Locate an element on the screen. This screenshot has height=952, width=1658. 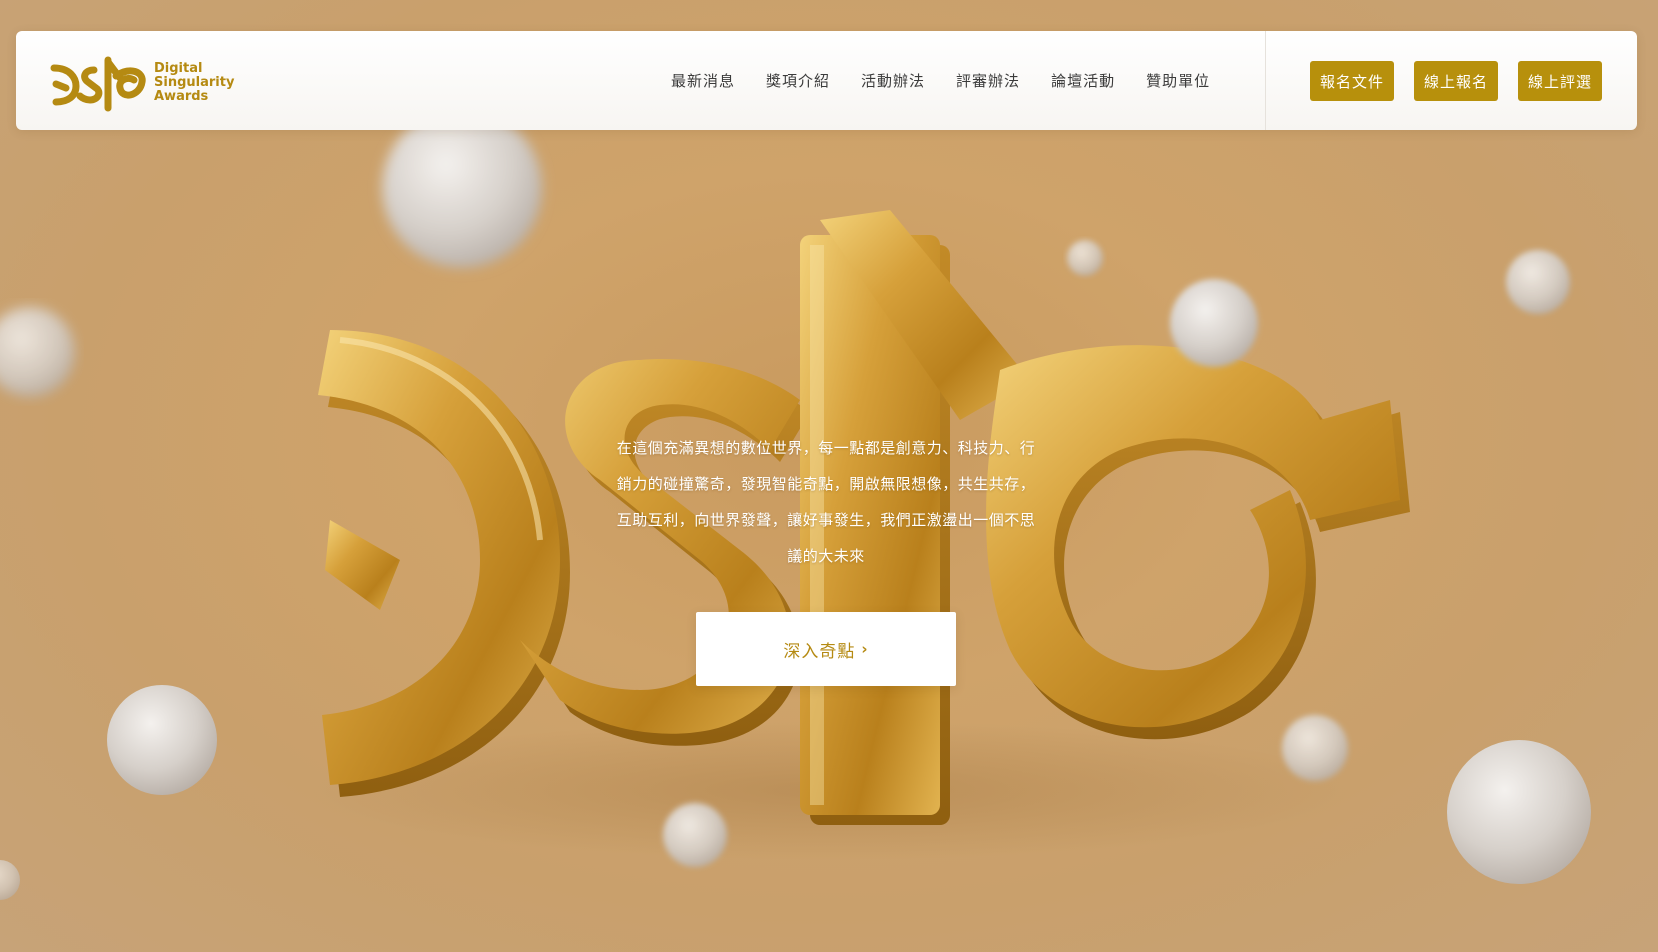
hero-intro-line: 銷力的碰撞驚奇，發現智能奇點，開啟無限想像，共生共存， is located at coordinates (826, 484).